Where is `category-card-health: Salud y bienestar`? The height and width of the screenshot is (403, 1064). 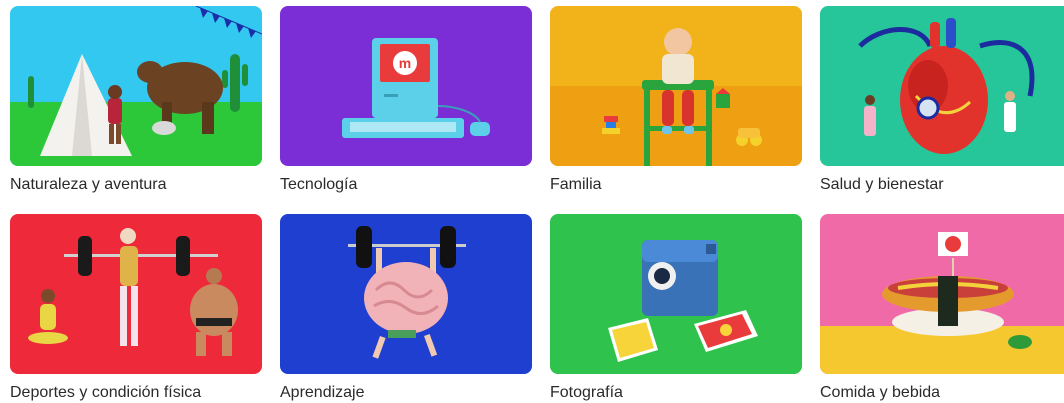 category-card-health: Salud y bienestar is located at coordinates (942, 100).